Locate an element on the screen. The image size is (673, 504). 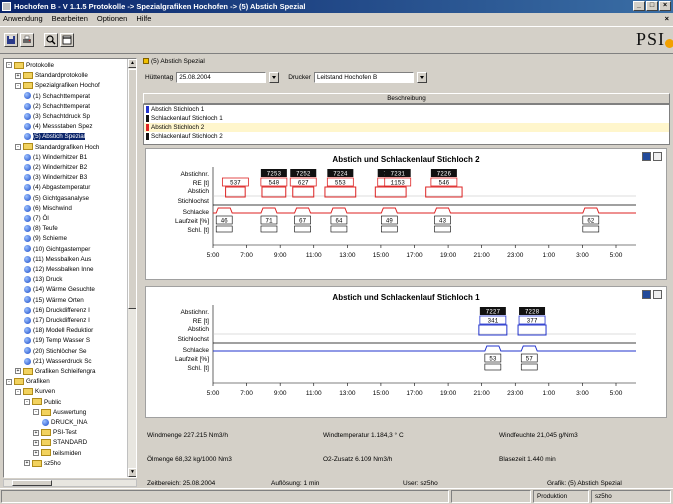
tree-item: - Grafiken is located at coordinates (68, 382).